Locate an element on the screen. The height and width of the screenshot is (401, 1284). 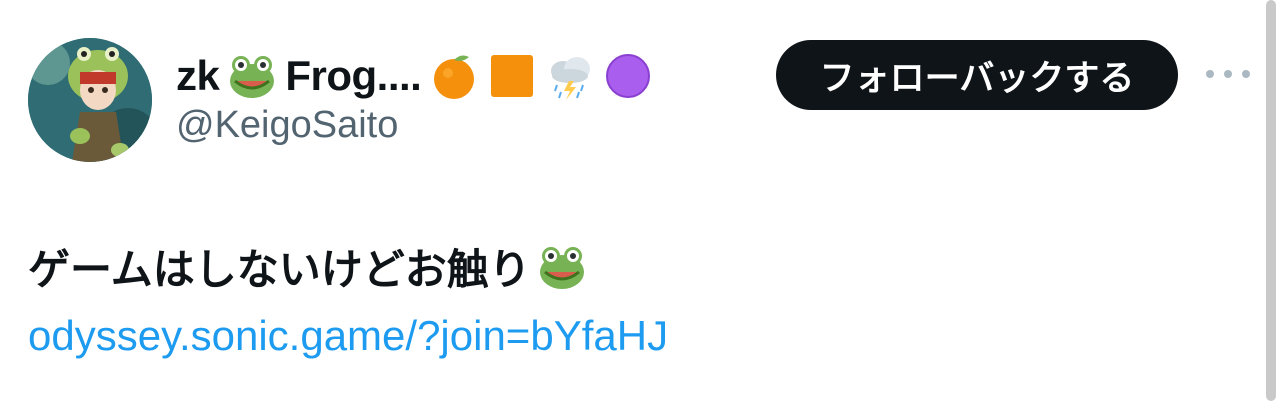
avatar-image is located at coordinates (90, 100).